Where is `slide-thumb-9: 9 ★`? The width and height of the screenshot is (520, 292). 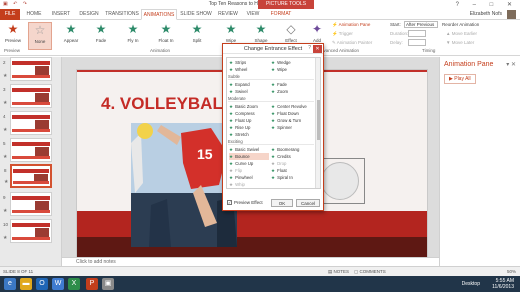
slide-thumb-9: 9 ★ is located at coordinates (27, 204).